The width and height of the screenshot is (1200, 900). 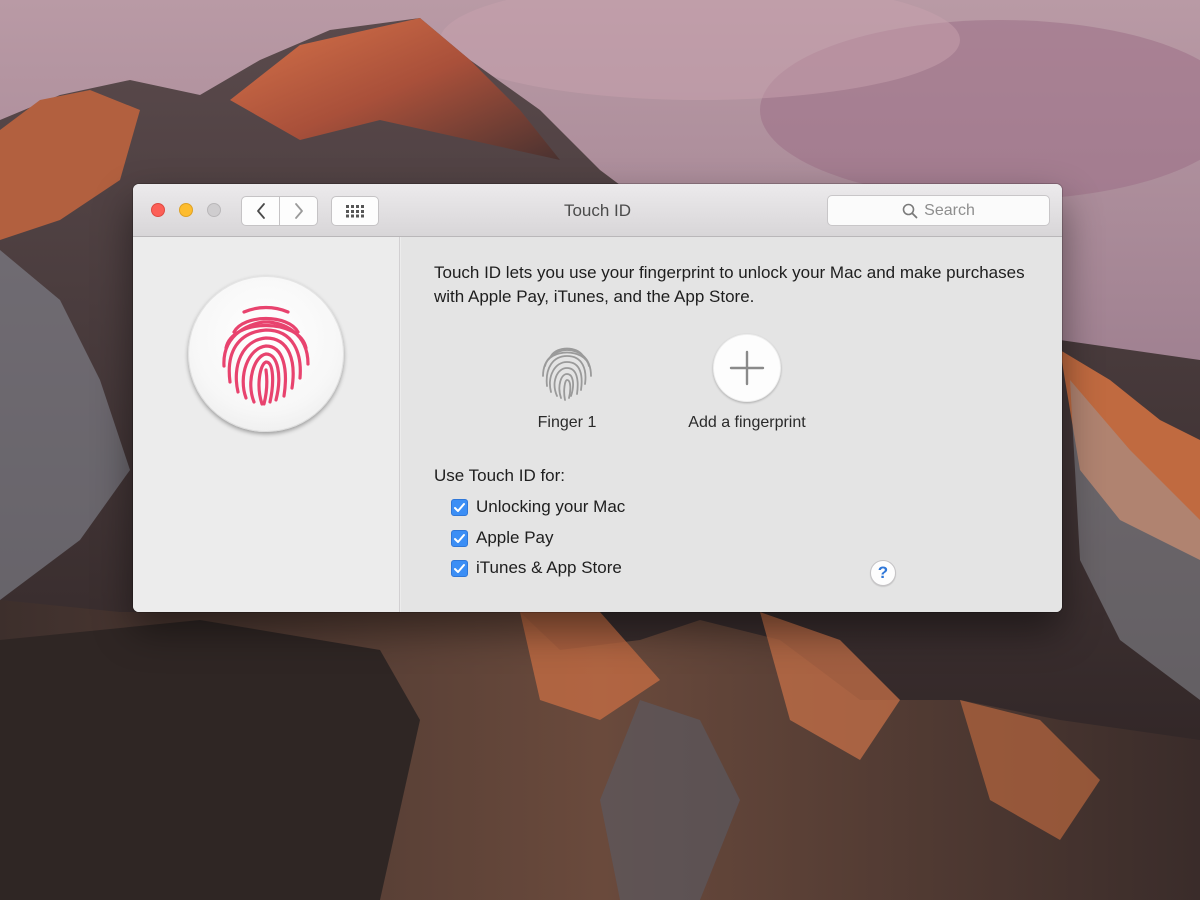 I want to click on title-bar: Touch ID Search, so click(x=597, y=210).